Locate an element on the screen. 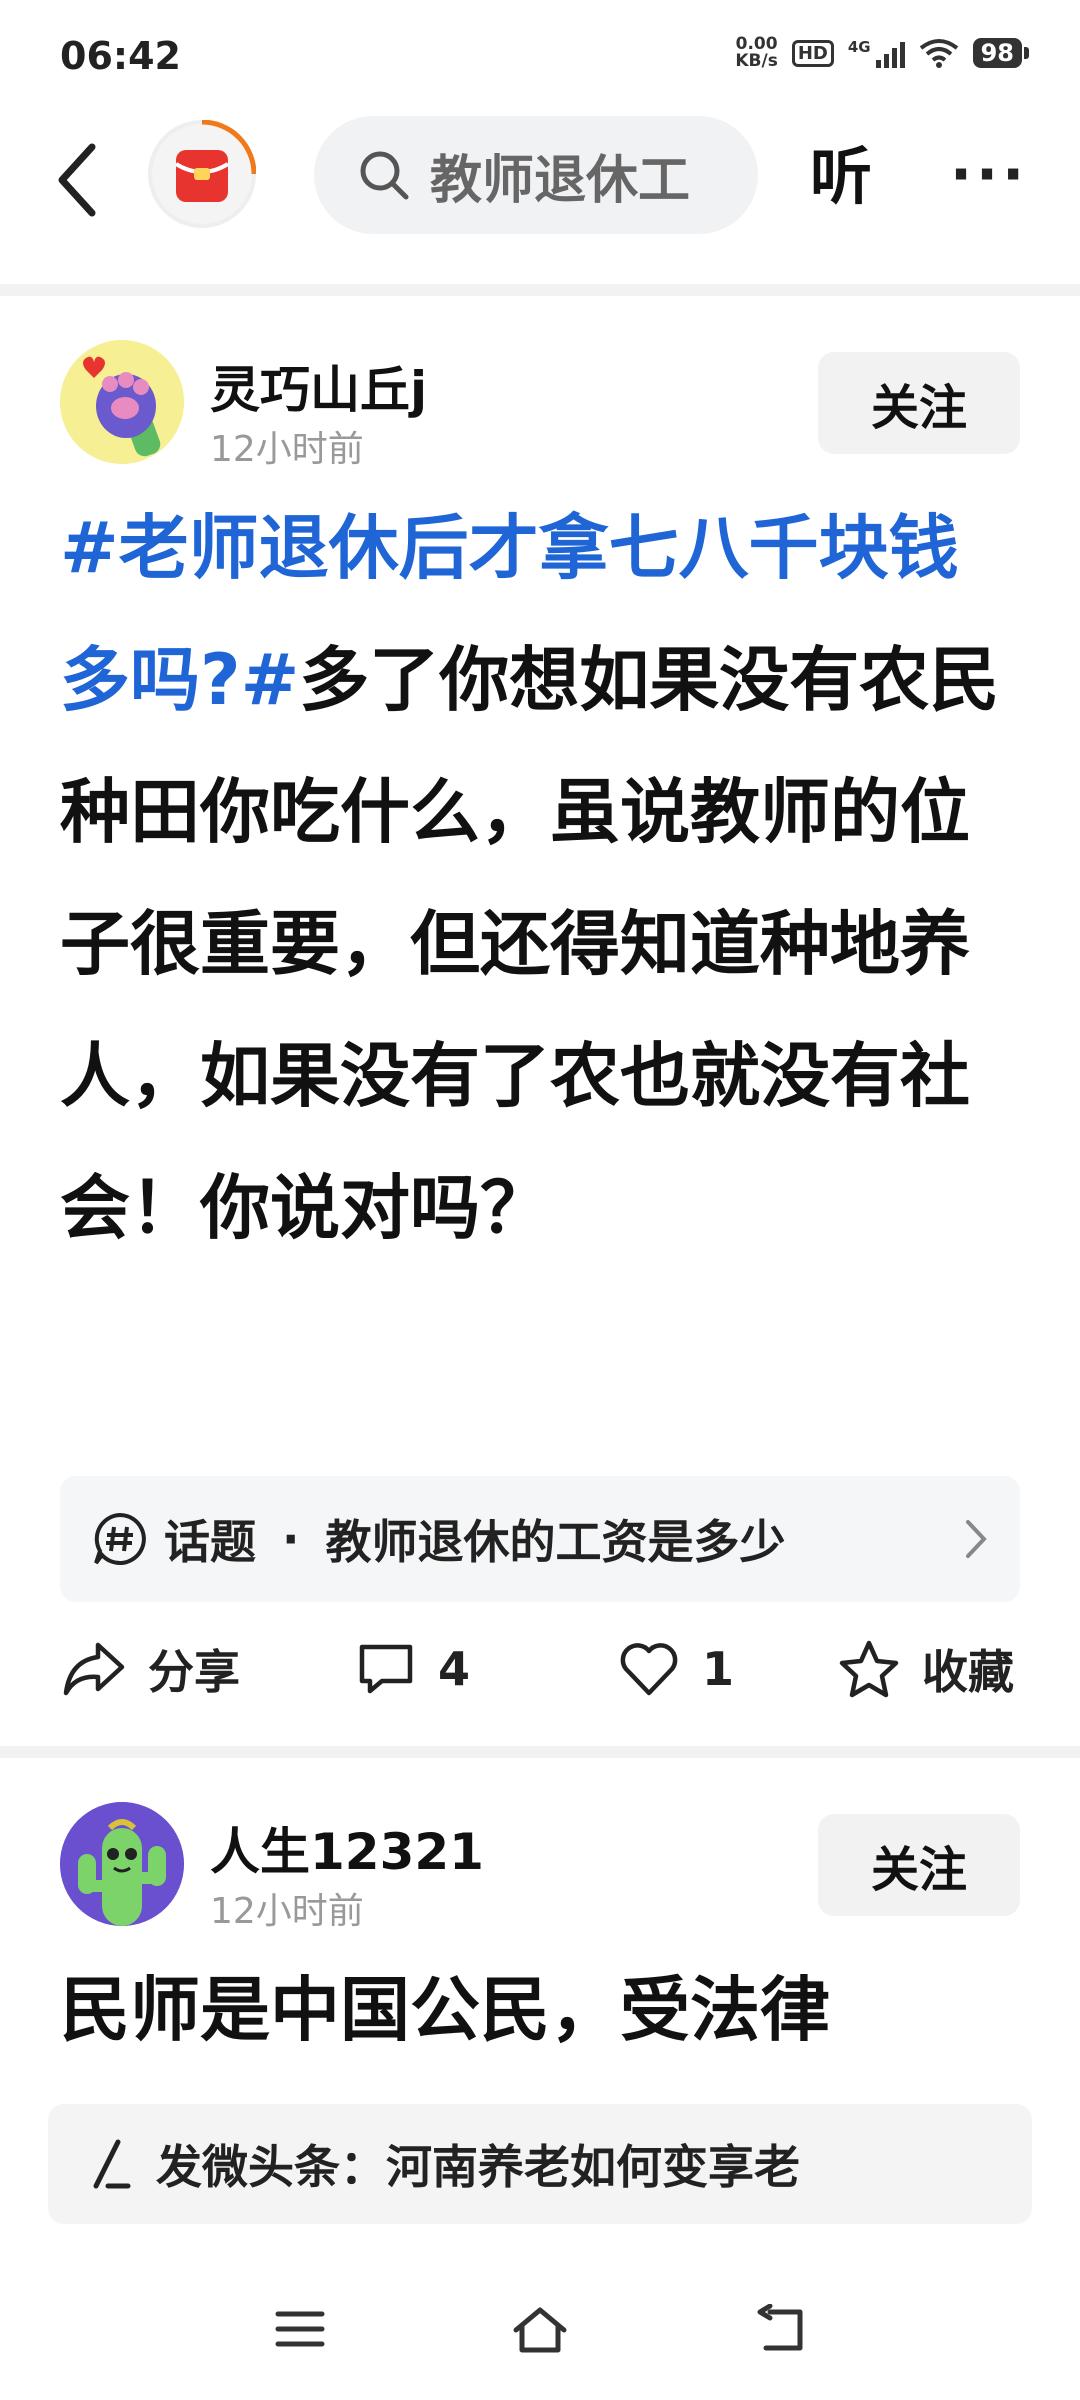  status-bar: 06:42 0.00 KB/s HD 4G 98 is located at coordinates (540, 55).